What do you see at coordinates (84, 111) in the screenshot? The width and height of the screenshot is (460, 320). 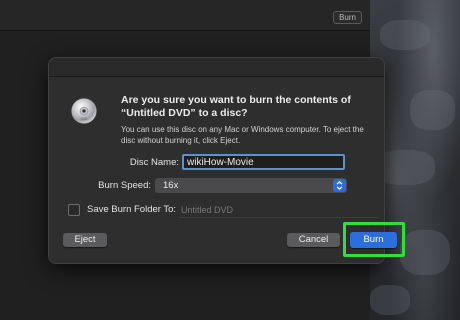 I see `dvd-disc-icon: DVD` at bounding box center [84, 111].